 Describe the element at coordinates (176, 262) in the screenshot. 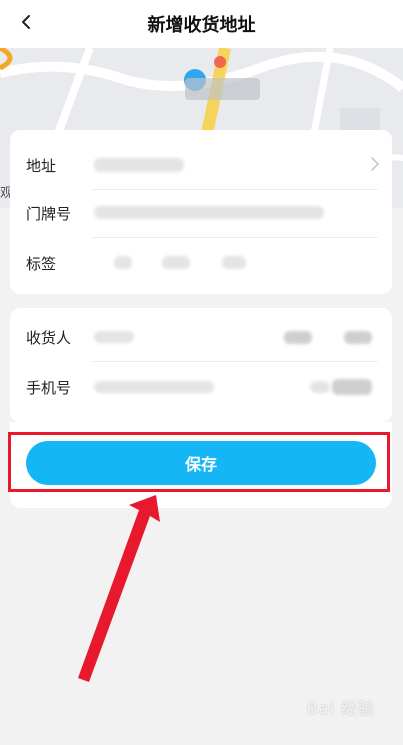

I see `tag-option-company` at that location.